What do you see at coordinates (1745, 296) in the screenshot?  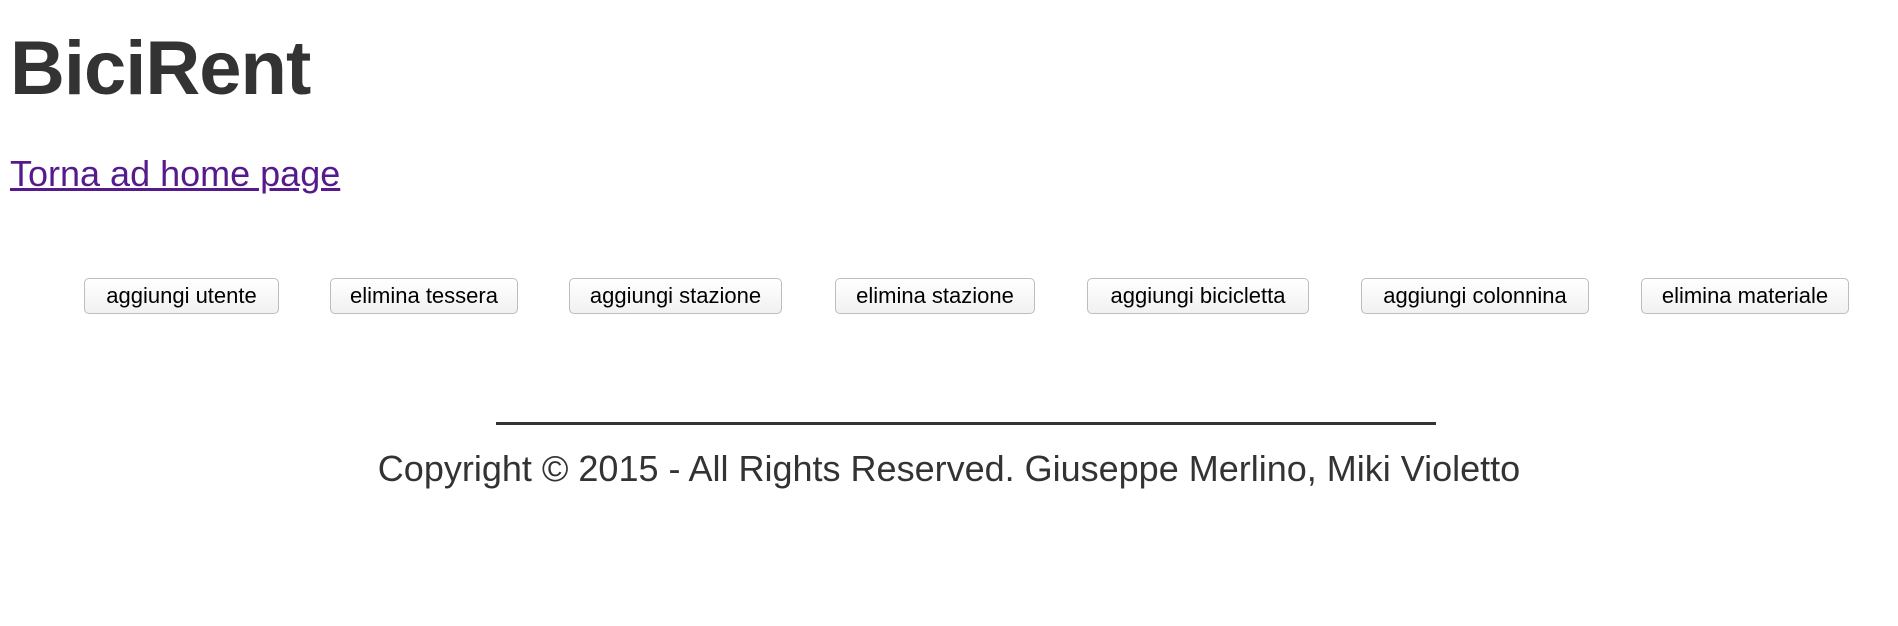 I see `delete-material-button: elimina materiale` at bounding box center [1745, 296].